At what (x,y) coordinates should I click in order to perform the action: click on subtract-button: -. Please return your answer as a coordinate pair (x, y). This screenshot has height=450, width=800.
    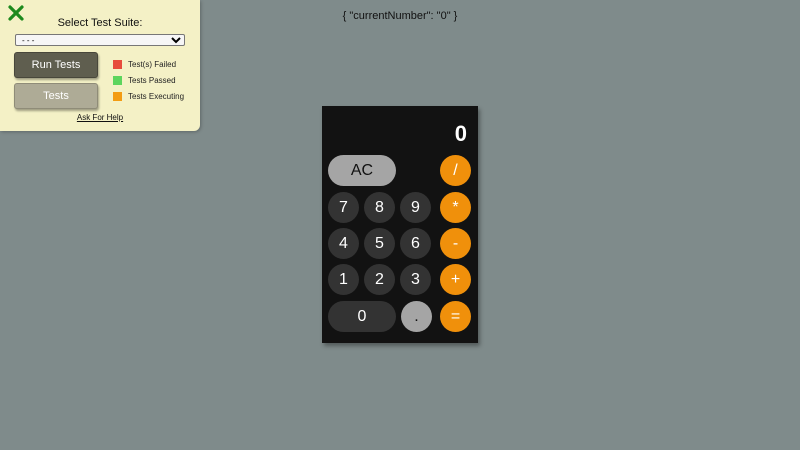
    Looking at the image, I should click on (455, 243).